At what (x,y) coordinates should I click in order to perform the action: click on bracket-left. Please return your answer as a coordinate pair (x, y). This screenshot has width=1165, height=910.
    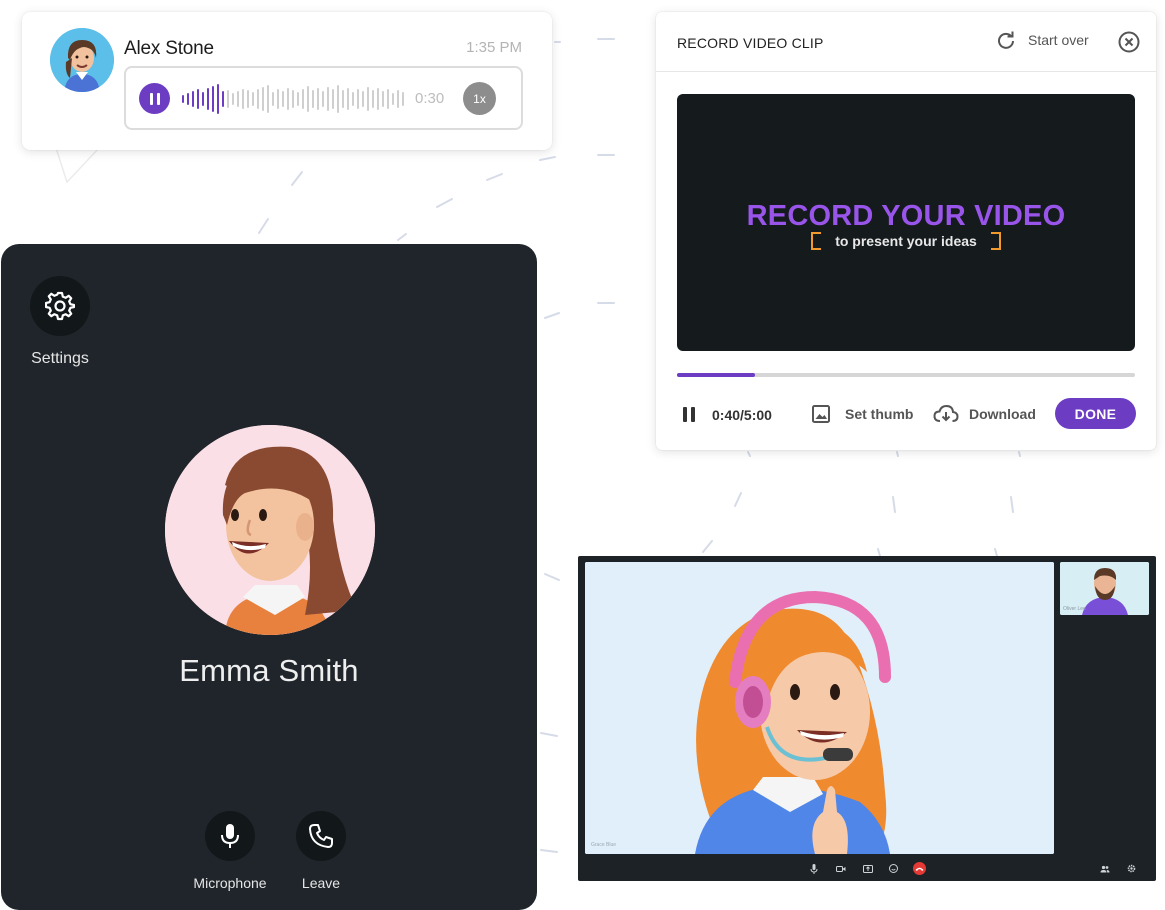
    Looking at the image, I should click on (816, 241).